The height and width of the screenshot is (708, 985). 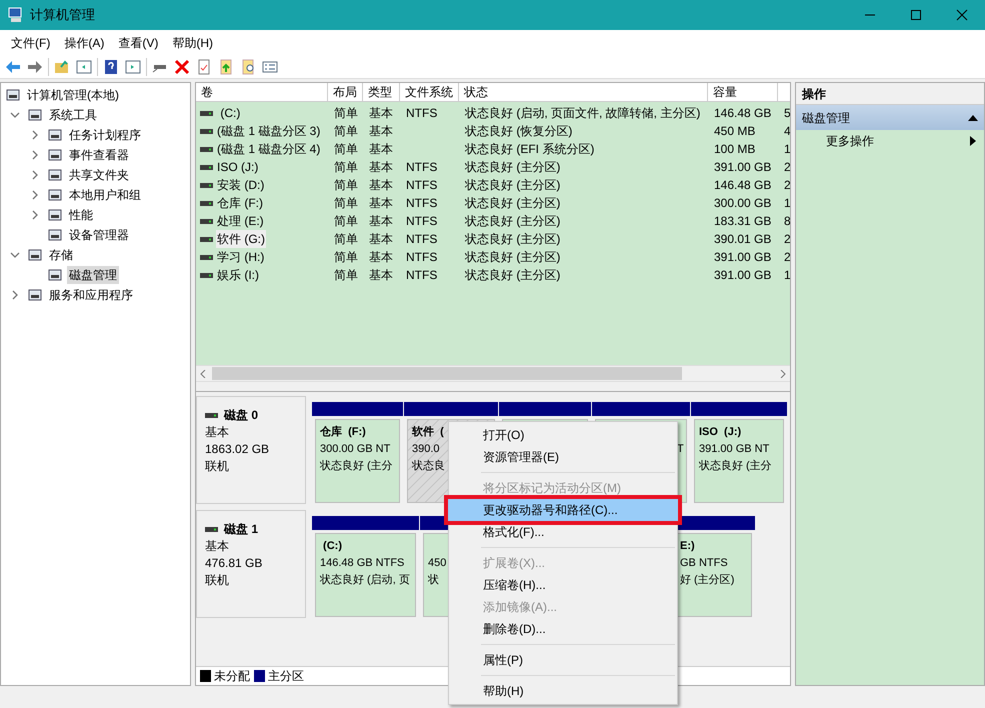 What do you see at coordinates (234, 563) in the screenshot?
I see `disk-size: 476.81 GB` at bounding box center [234, 563].